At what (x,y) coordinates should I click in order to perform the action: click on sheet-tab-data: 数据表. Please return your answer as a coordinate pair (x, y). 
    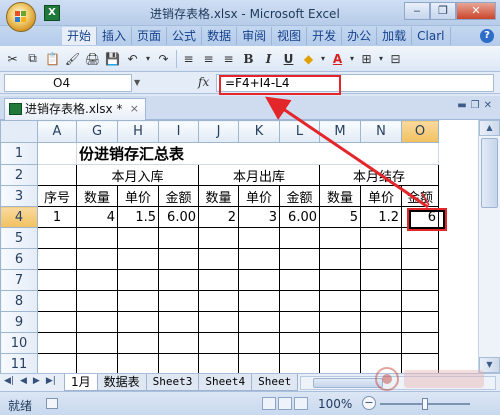
    Looking at the image, I should click on (121, 382).